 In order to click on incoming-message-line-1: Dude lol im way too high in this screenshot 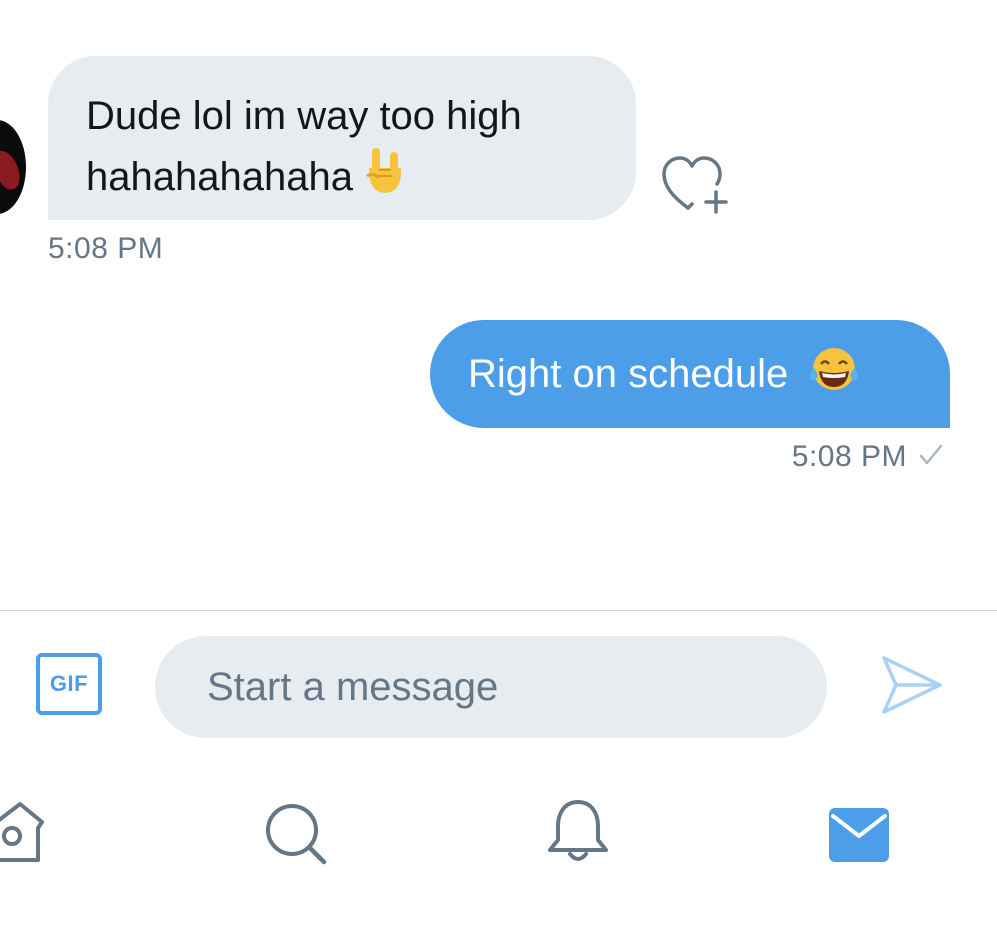, I will do `click(304, 116)`.